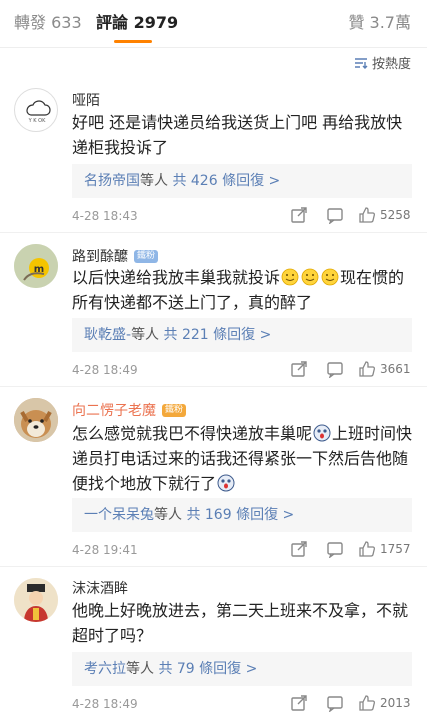 The height and width of the screenshot is (720, 427). I want to click on like-count: 3661, so click(395, 369).